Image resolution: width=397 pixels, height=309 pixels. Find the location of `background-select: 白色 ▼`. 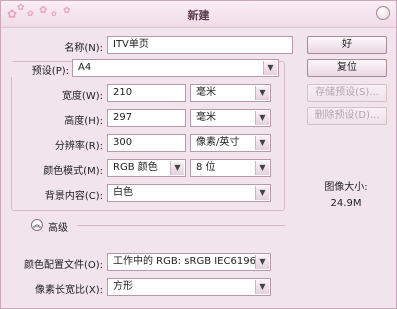

background-select: 白色 ▼ is located at coordinates (189, 193).